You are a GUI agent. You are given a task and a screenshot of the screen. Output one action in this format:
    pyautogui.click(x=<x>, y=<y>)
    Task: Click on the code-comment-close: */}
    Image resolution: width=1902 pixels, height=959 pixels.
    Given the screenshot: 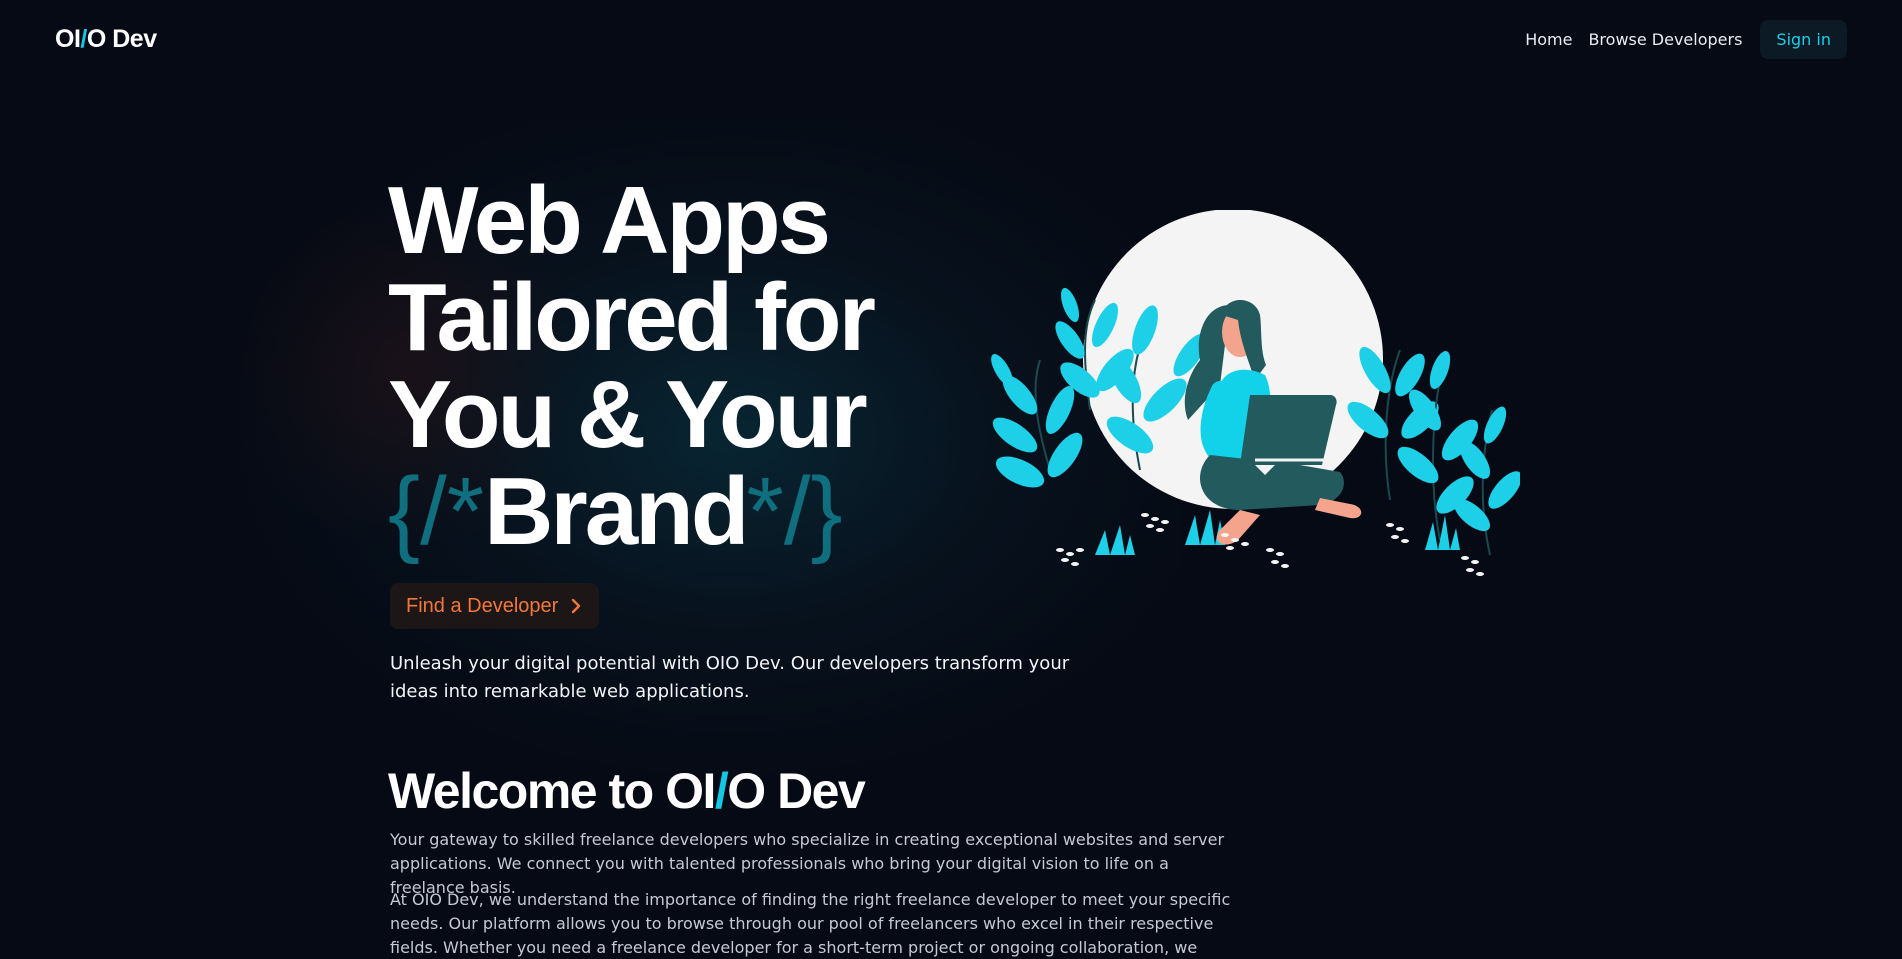 What is the action you would take?
    pyautogui.click(x=794, y=511)
    